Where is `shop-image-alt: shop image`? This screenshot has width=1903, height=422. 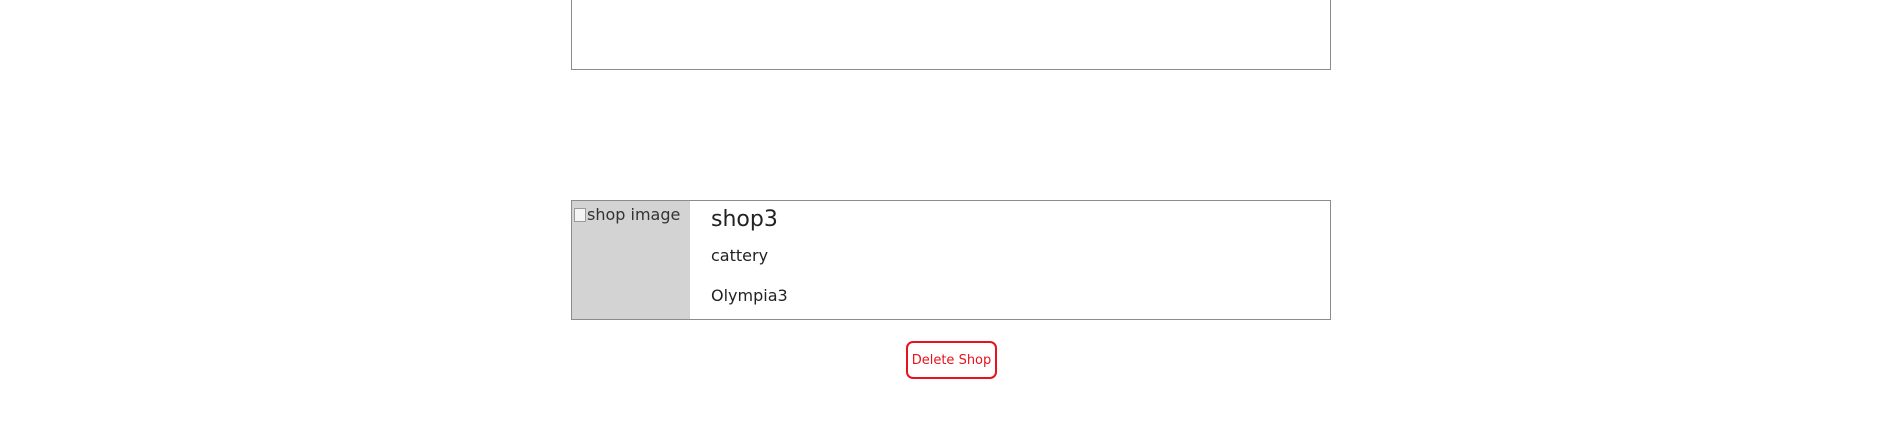 shop-image-alt: shop image is located at coordinates (627, 214).